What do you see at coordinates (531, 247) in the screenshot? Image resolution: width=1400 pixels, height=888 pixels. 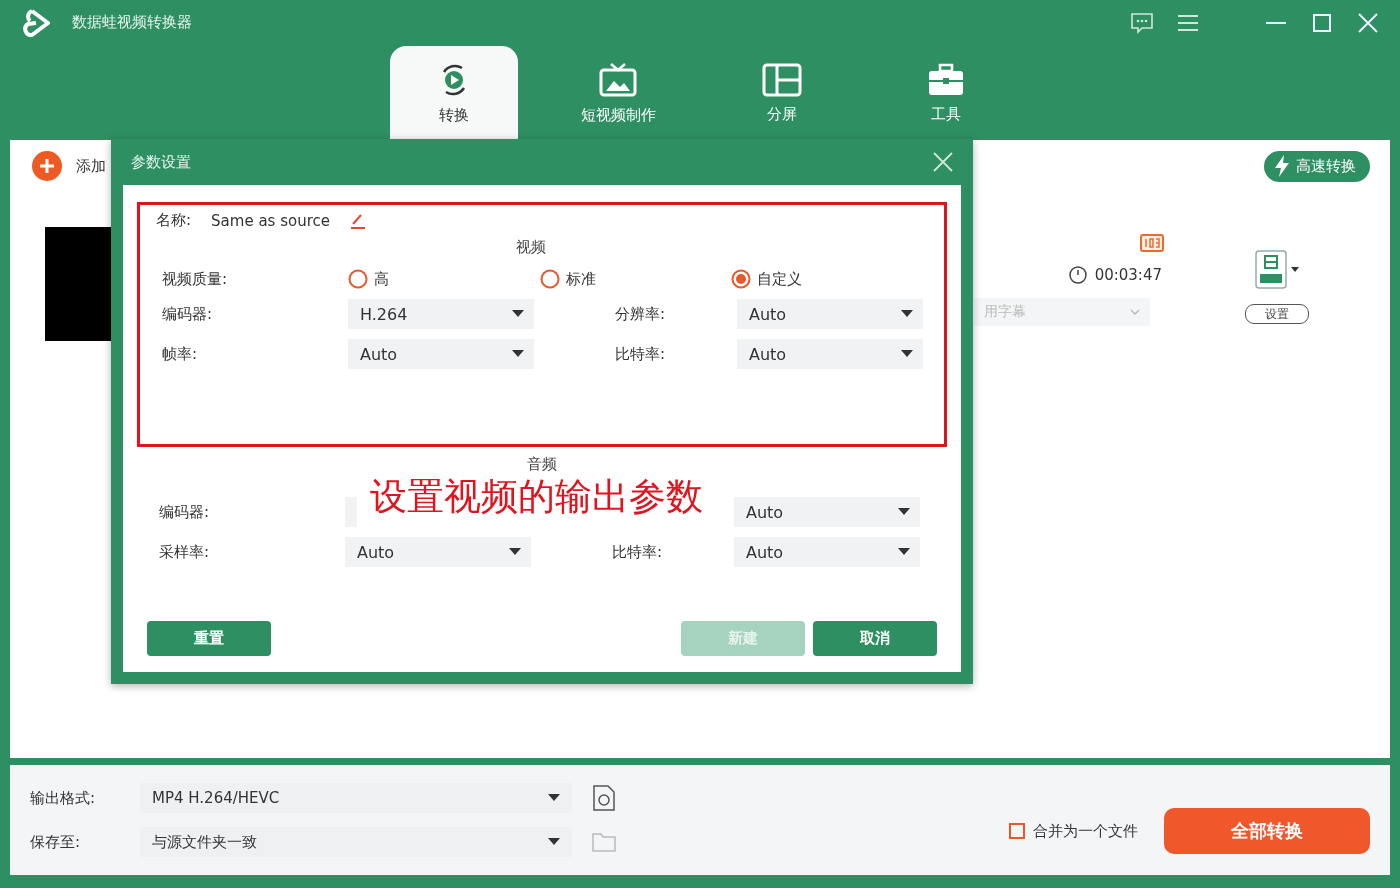 I see `section-heading: 视频` at bounding box center [531, 247].